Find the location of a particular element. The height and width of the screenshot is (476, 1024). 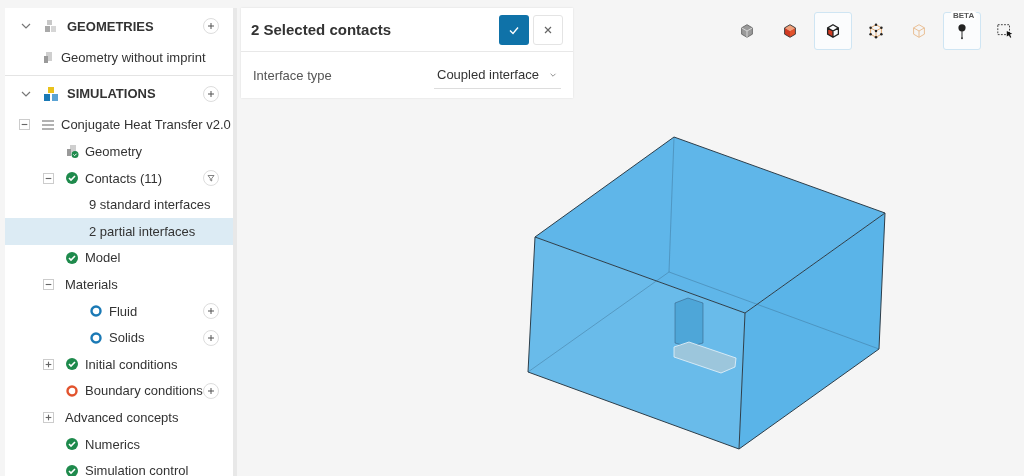

tree-label: Advanced concepts is located at coordinates (122, 417).